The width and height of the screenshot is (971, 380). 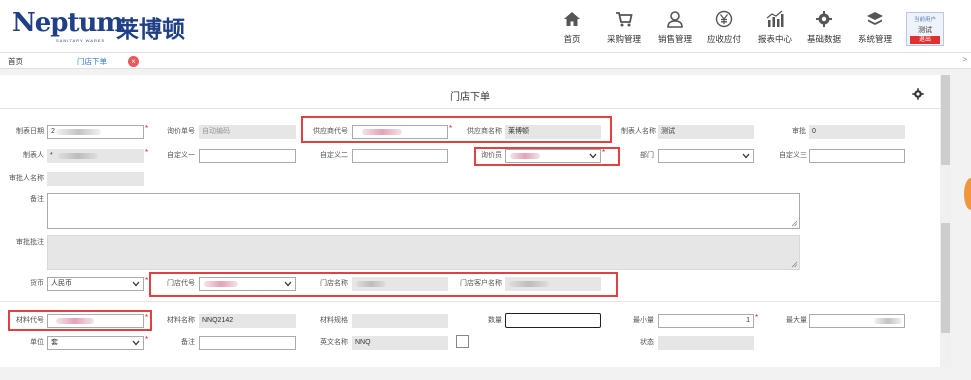 I want to click on nav-item-home: 首页, so click(x=572, y=28).